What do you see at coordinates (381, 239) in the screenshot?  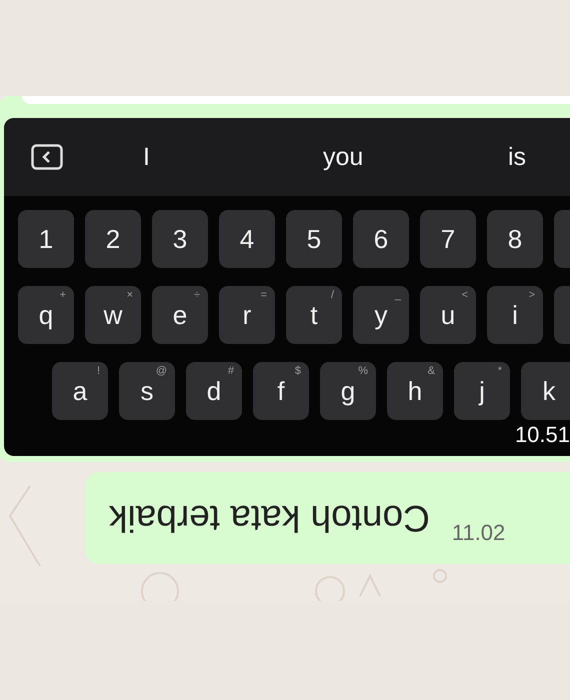 I see `keyboard-key: 6` at bounding box center [381, 239].